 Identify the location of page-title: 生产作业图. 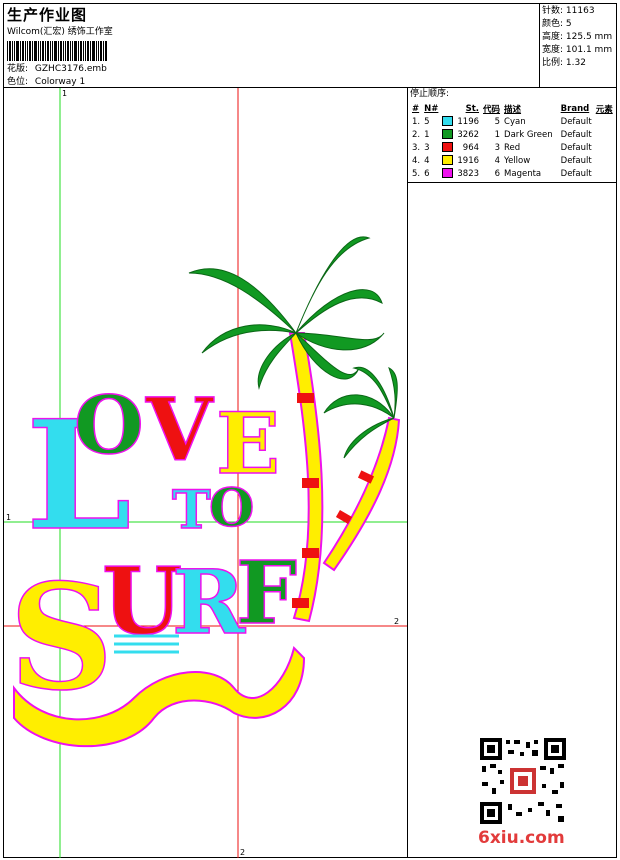
(47, 15).